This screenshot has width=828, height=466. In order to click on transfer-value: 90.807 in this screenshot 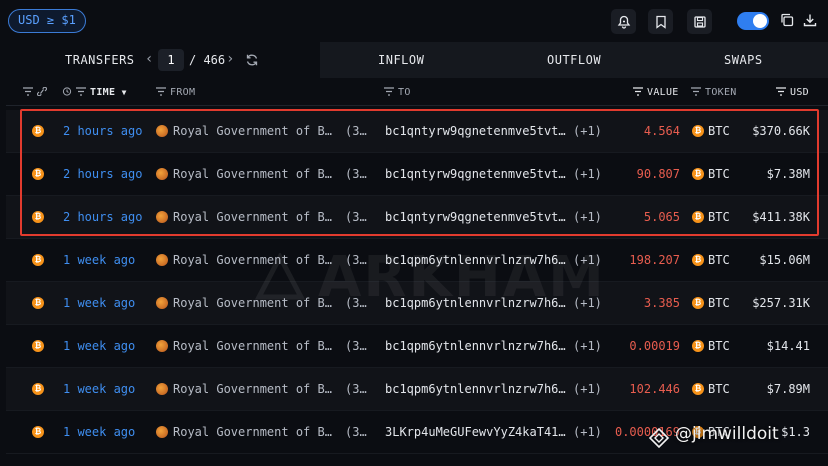, I will do `click(658, 174)`.